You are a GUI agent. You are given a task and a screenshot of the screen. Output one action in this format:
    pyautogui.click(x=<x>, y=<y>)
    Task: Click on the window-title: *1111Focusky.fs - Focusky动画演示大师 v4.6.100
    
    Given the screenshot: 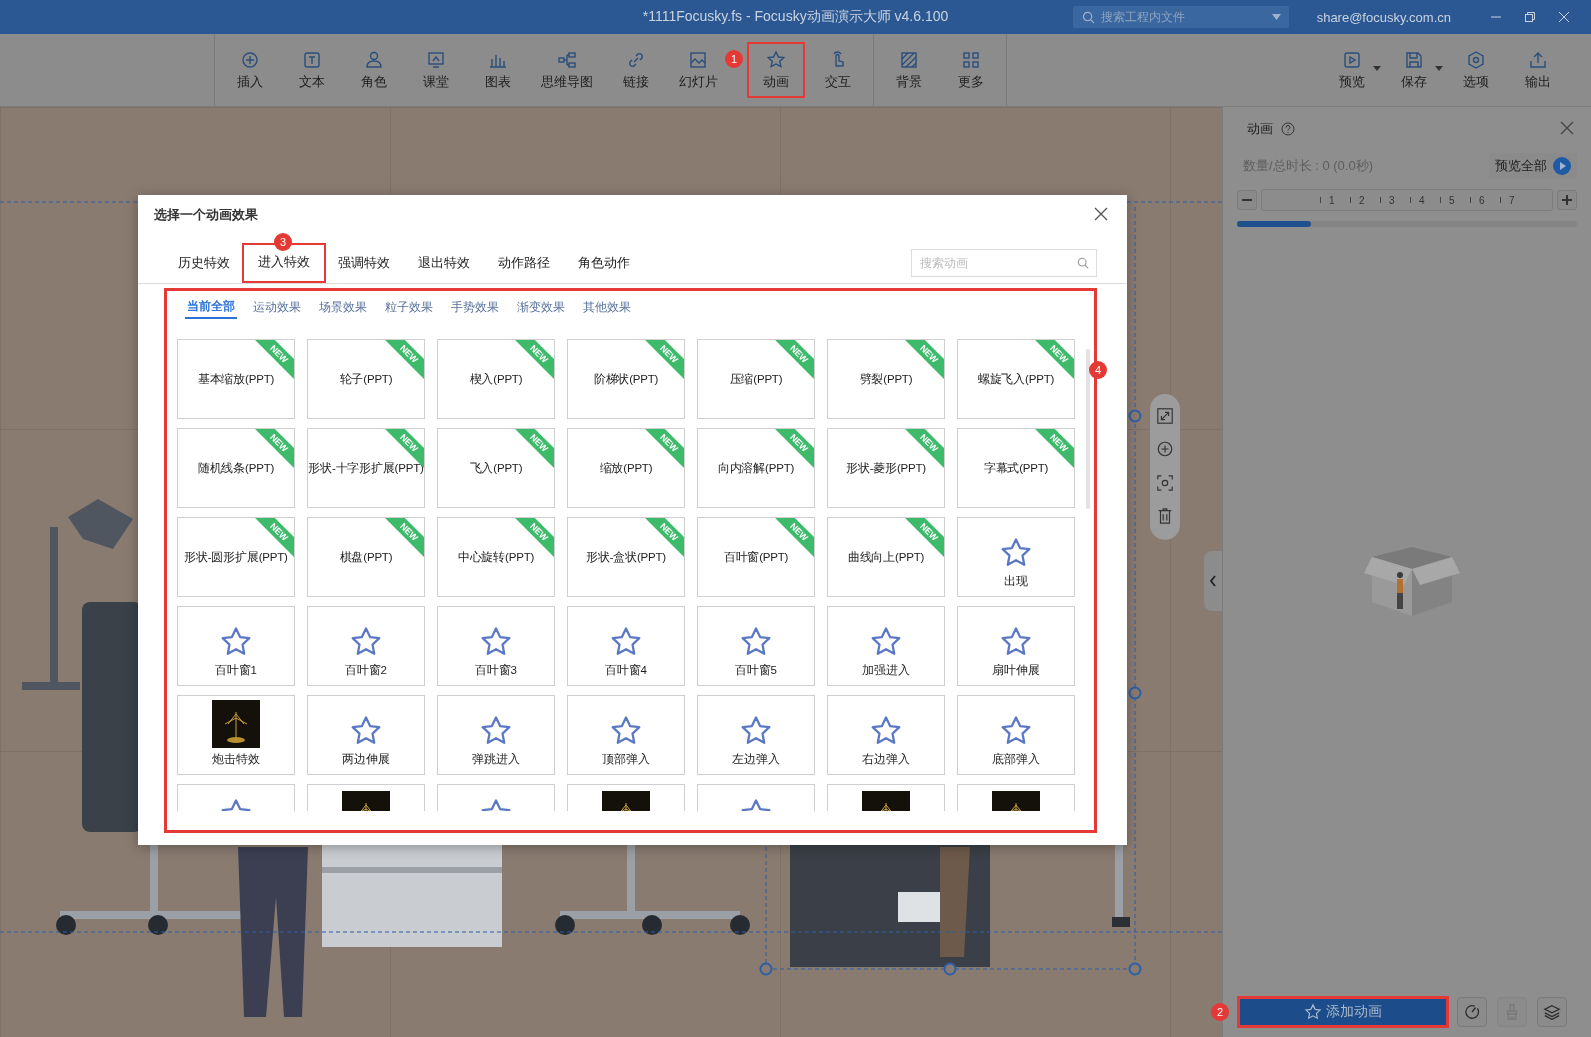 What is the action you would take?
    pyautogui.click(x=795, y=17)
    